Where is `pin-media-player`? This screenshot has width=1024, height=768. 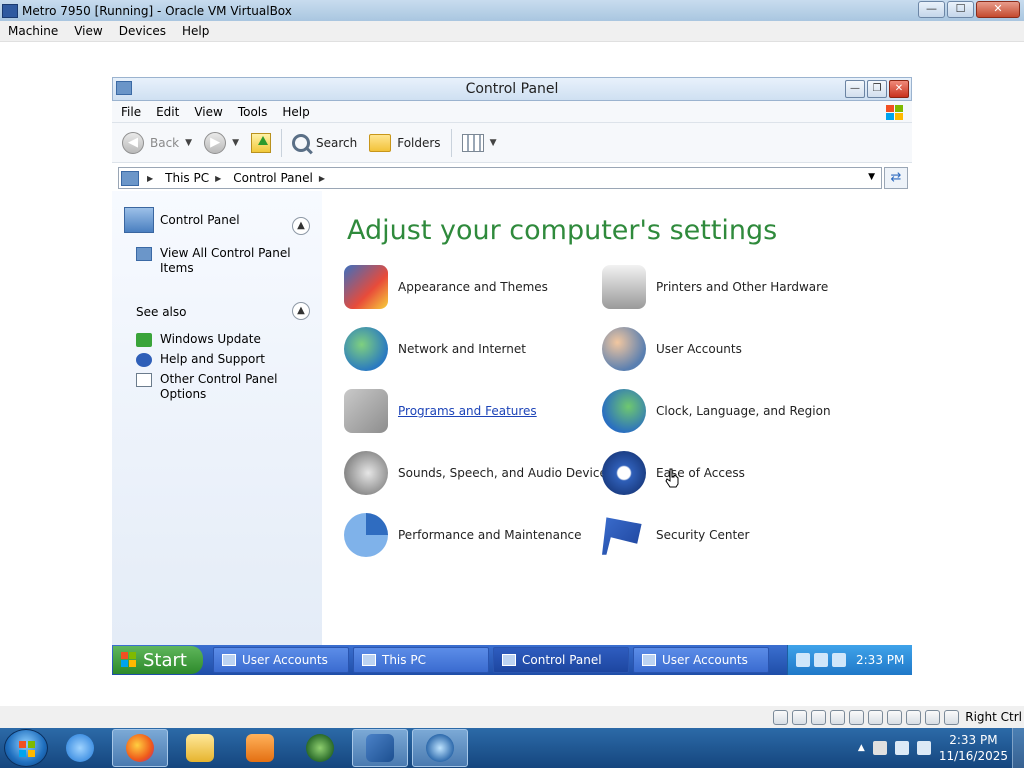
pin-media-player is located at coordinates (260, 748).